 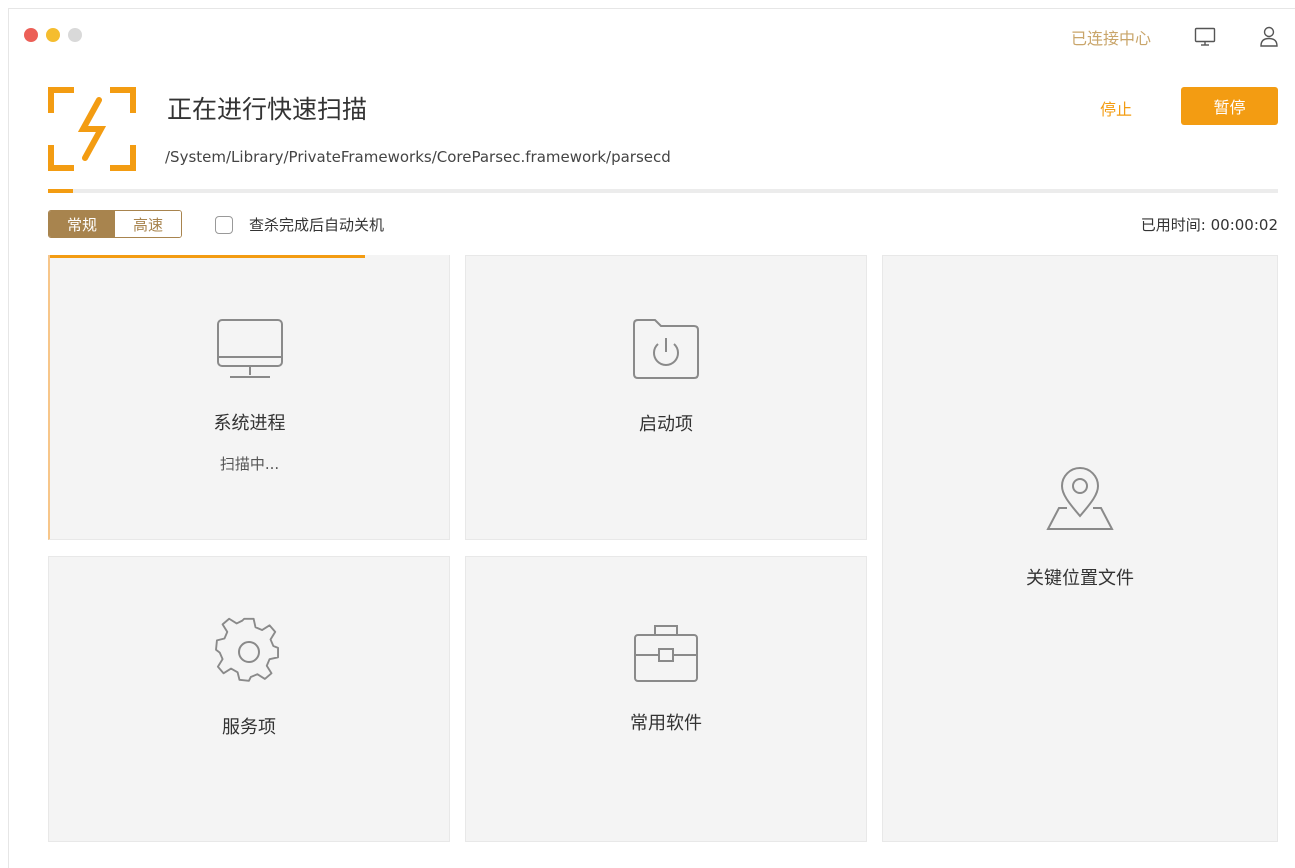 What do you see at coordinates (663, 191) in the screenshot?
I see `scan-progress-bar` at bounding box center [663, 191].